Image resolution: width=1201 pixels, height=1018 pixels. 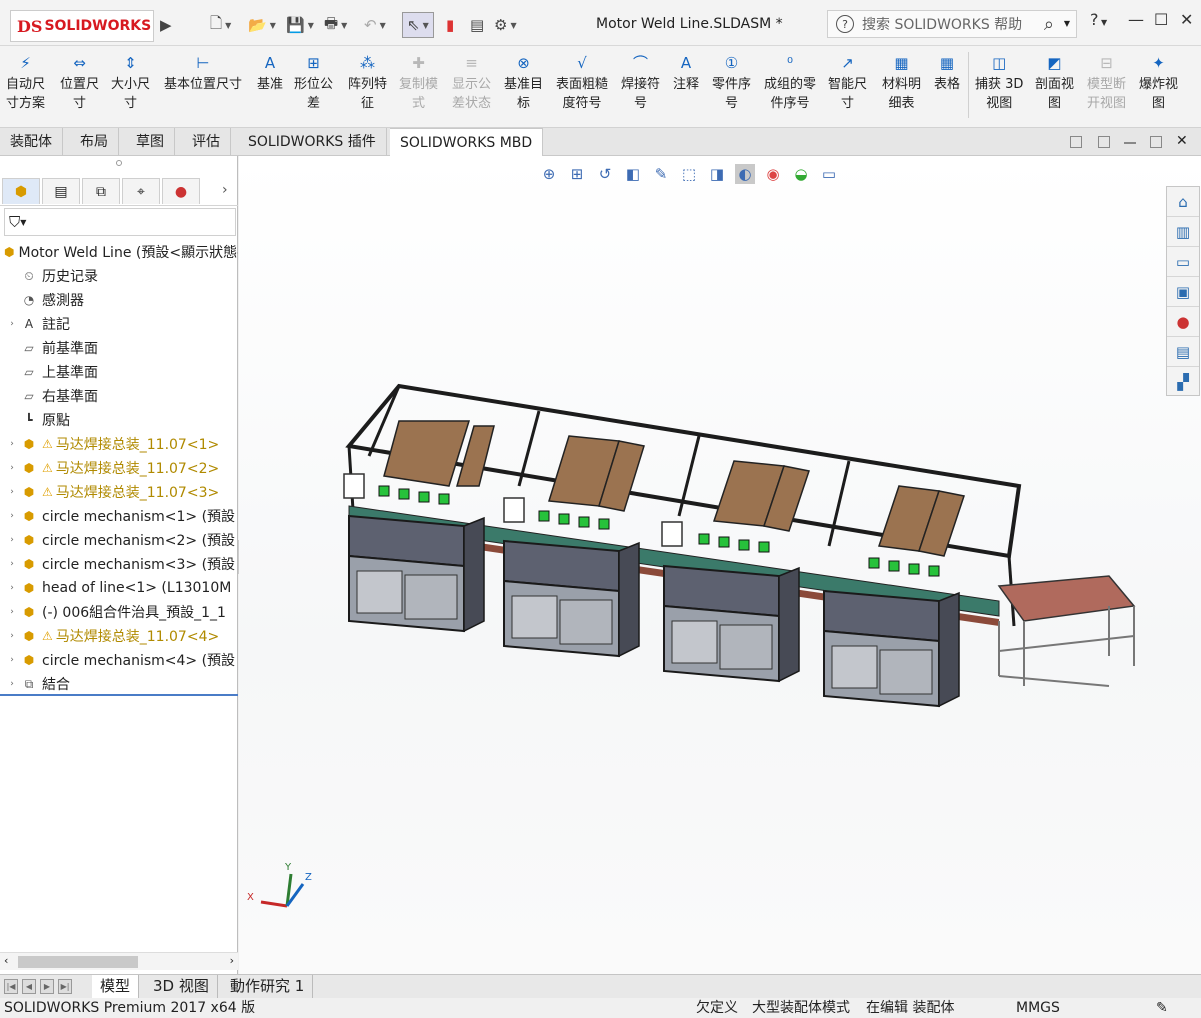 I want to click on solidworks-logo: DS SOLIDWORKS, so click(x=82, y=26).